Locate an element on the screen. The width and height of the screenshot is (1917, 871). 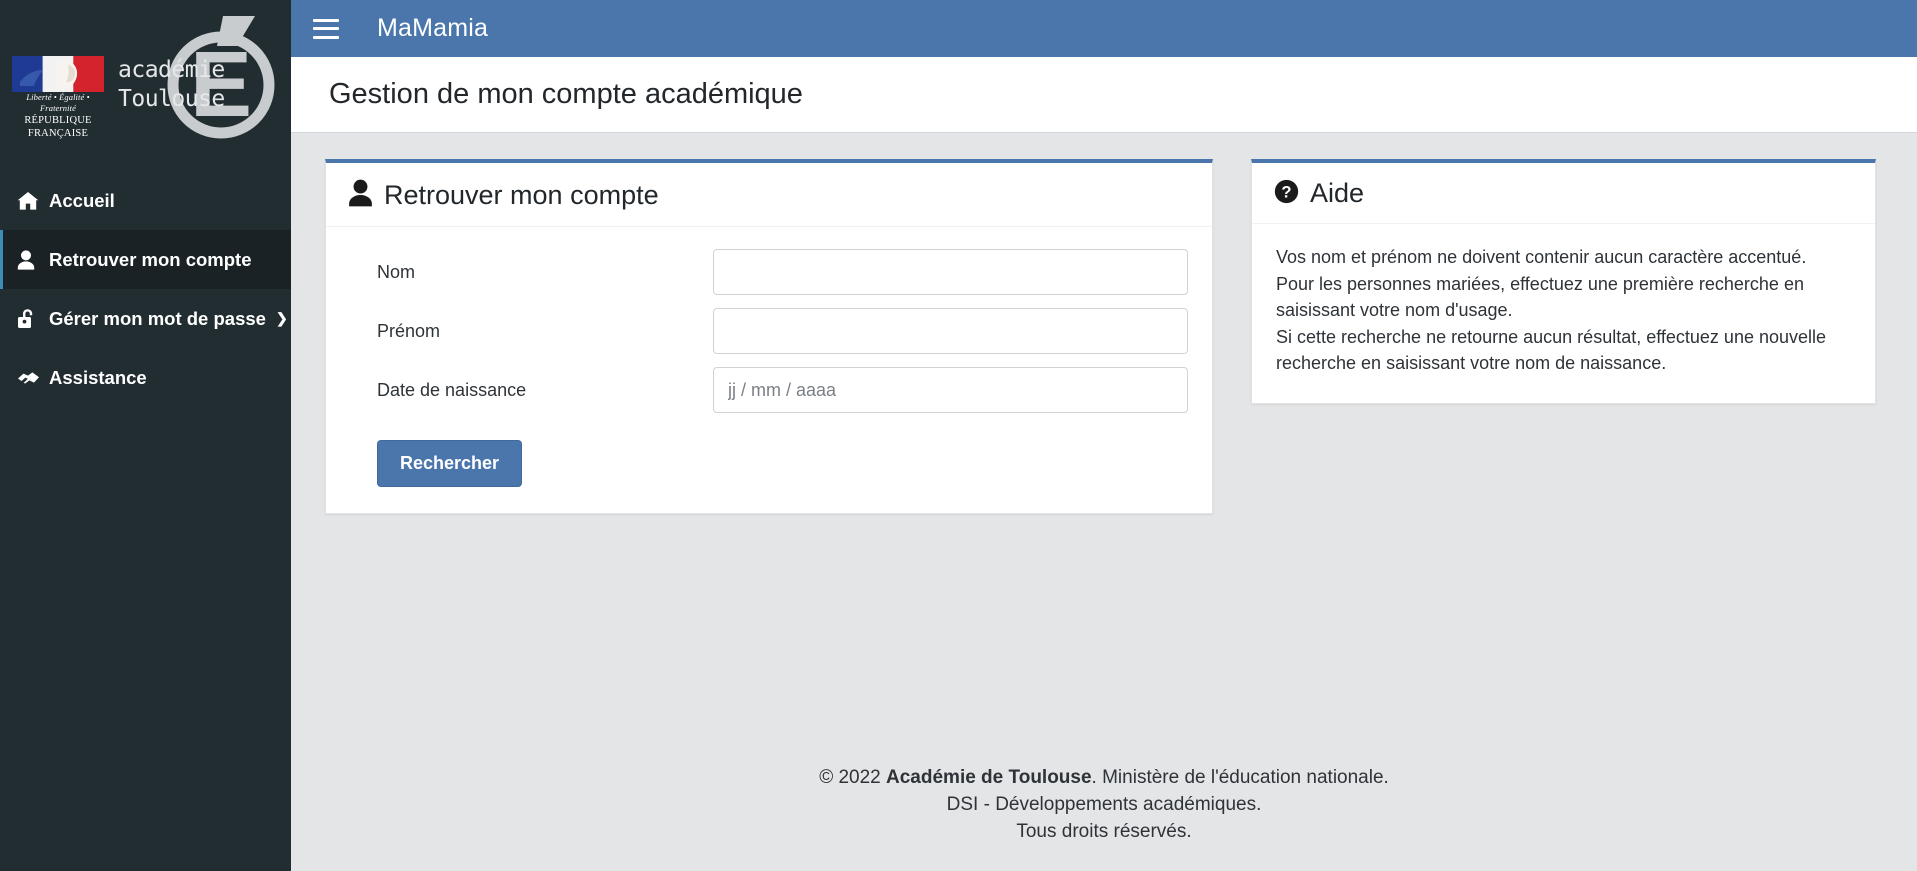
retrouver-compte-form: Nom Prénom Date de naissance Rec is located at coordinates (769, 368).